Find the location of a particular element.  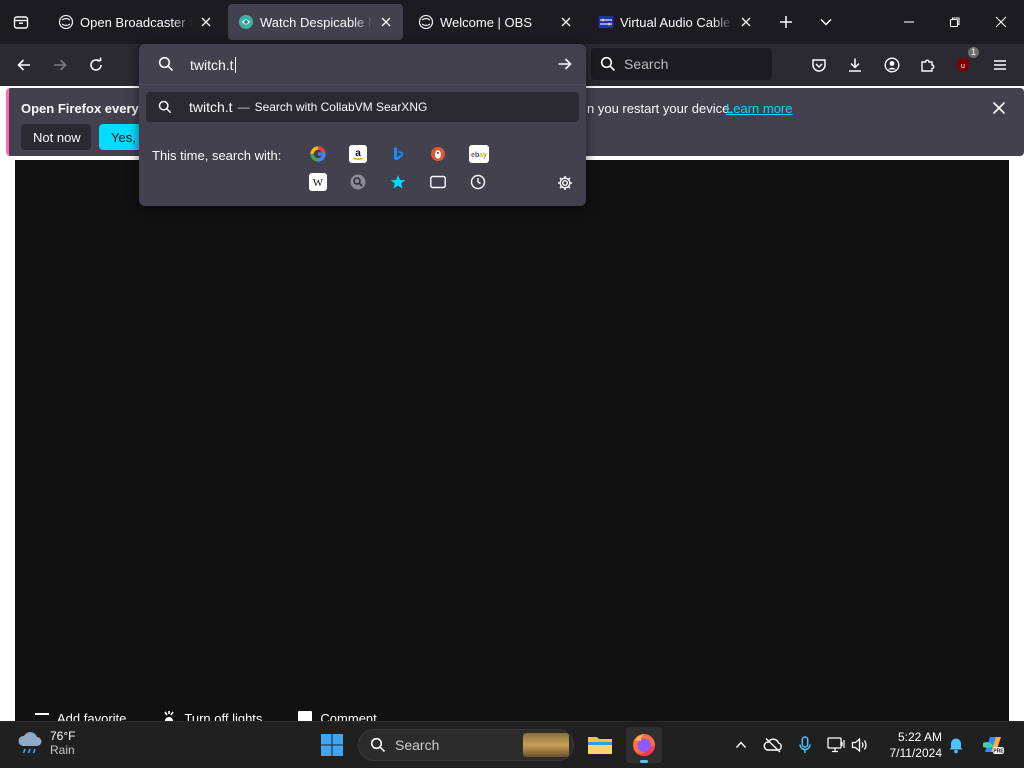

close-window-button is located at coordinates (1001, 22).